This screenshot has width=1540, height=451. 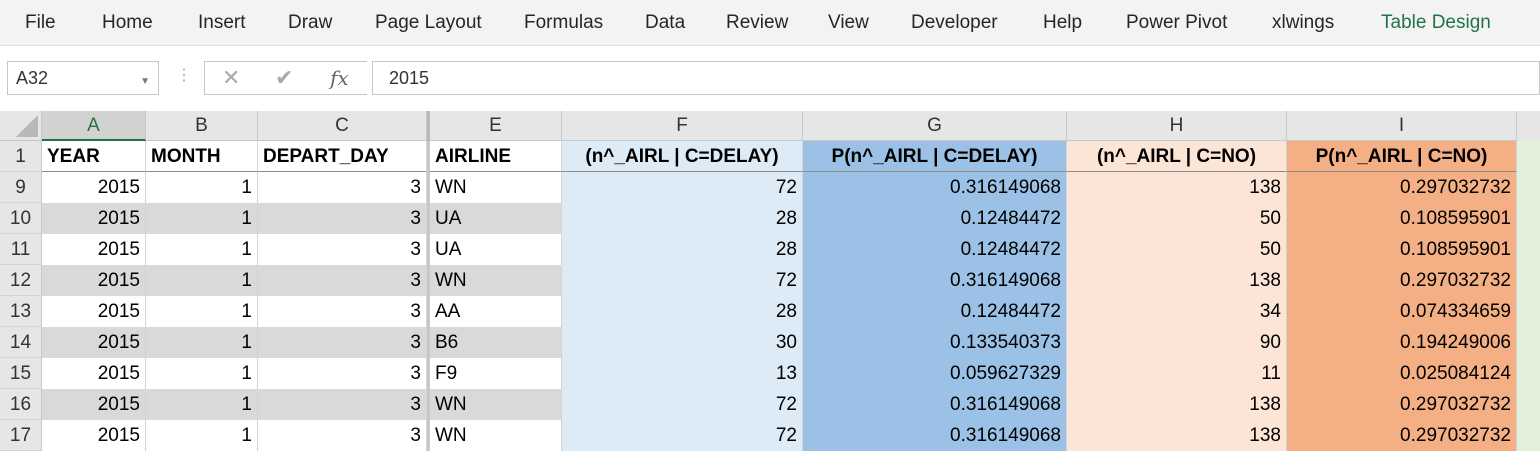 I want to click on check-icon: ✔, so click(x=284, y=78).